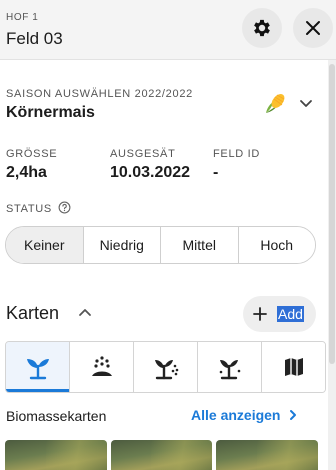  I want to click on map-tab-field-map, so click(293, 367).